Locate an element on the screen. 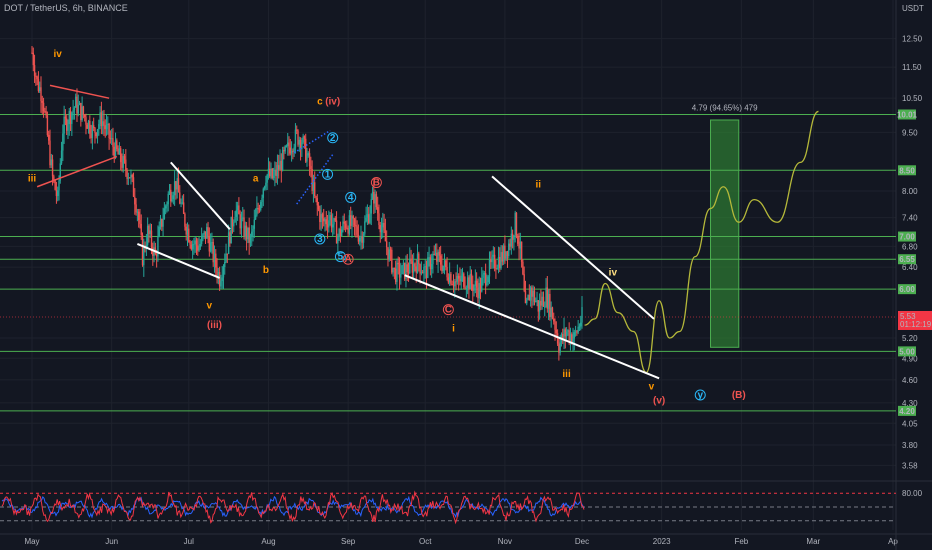  wave-label: c is located at coordinates (320, 101).